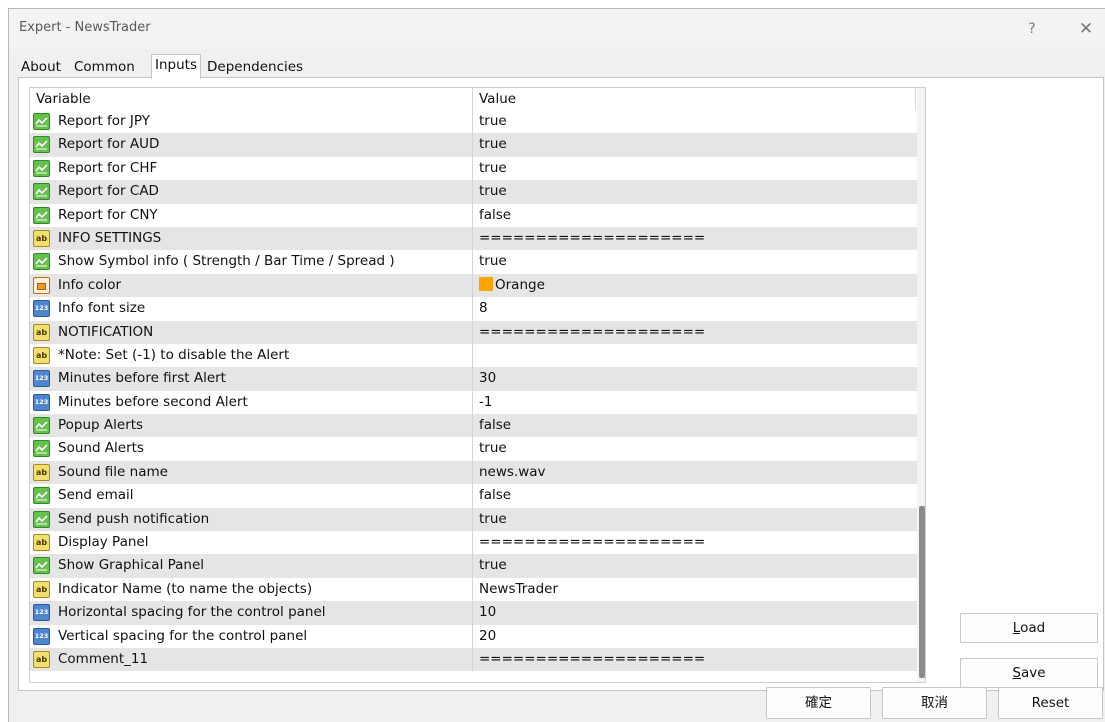 Image resolution: width=1105 pixels, height=722 pixels. I want to click on table-row: Info color Orange, so click(477, 285).